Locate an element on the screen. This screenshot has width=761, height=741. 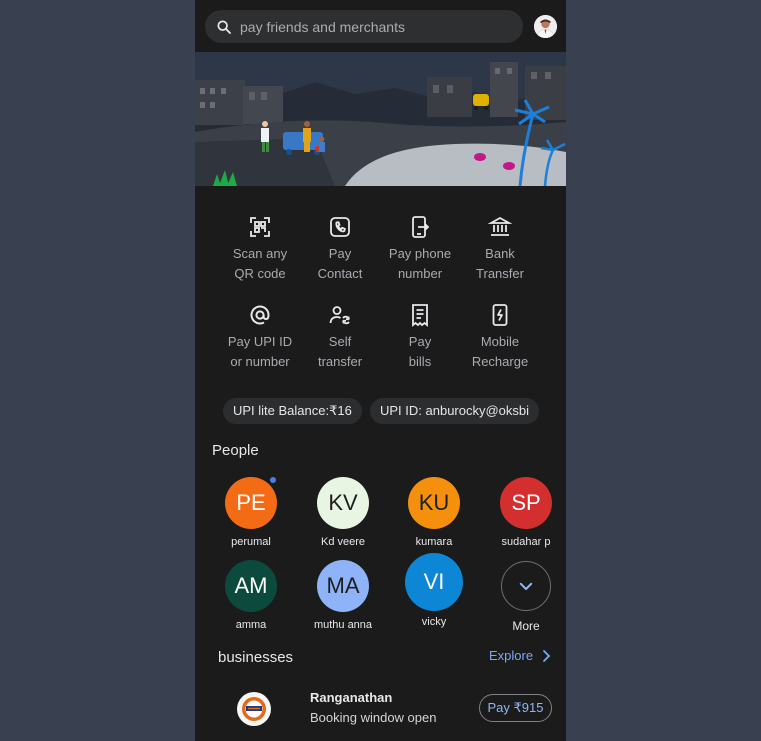
city-illustration is located at coordinates (380, 119).